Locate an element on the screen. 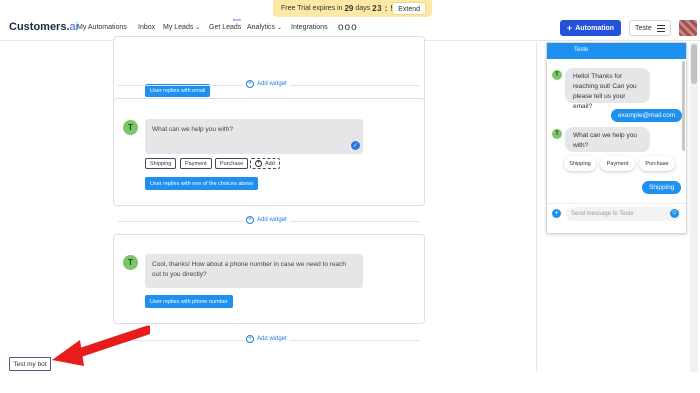 This screenshot has height=393, width=700. chat-input-bar: + Send message to Teste ☺ is located at coordinates (616, 214).